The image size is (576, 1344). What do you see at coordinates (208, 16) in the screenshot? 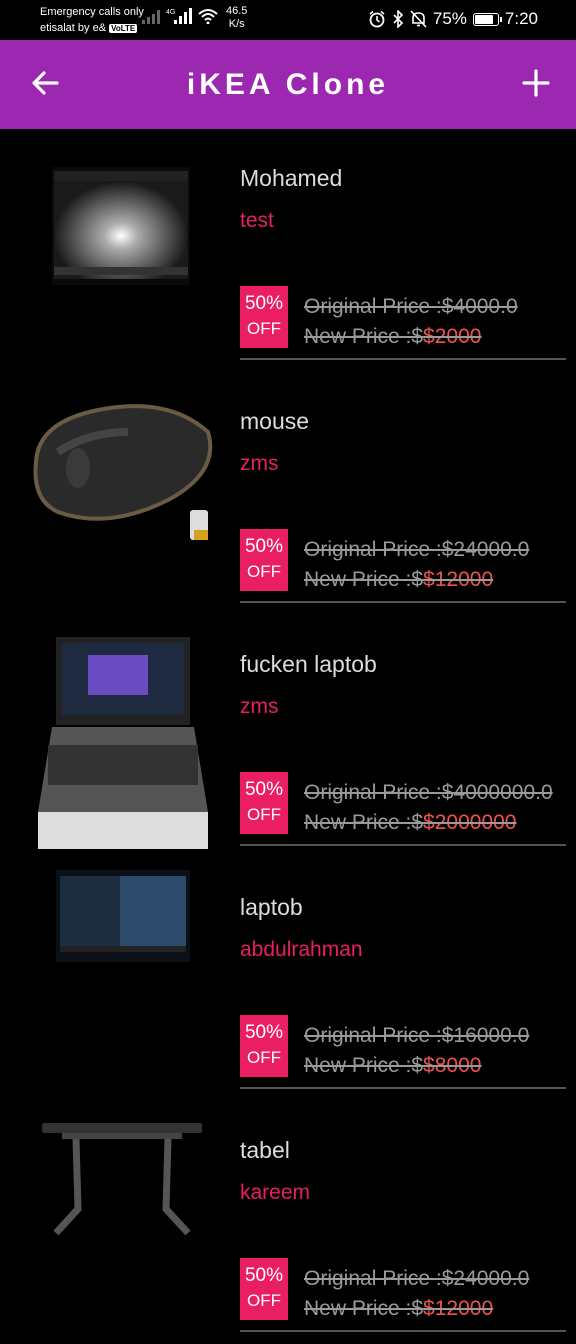
I see `wifi-icon` at bounding box center [208, 16].